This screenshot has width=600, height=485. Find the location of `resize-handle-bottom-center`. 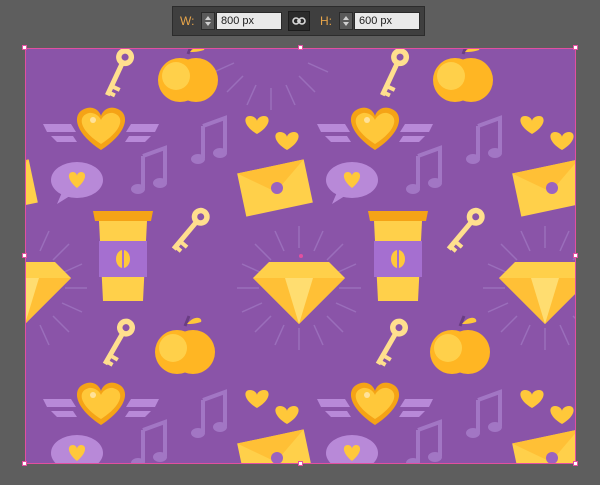

resize-handle-bottom-center is located at coordinates (300, 463).